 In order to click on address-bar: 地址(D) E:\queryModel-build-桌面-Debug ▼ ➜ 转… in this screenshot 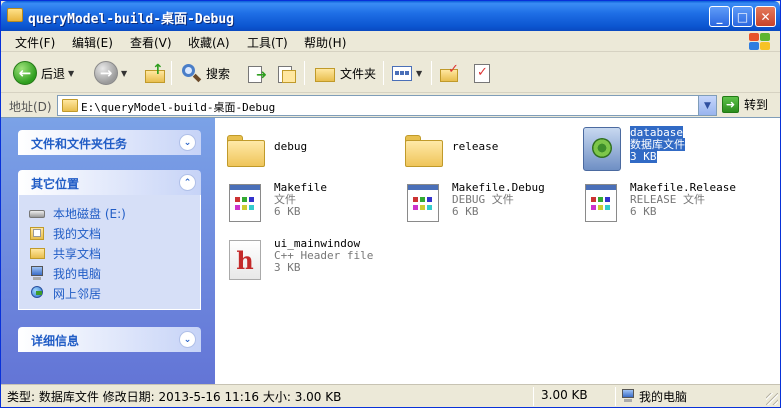, I will do `click(390, 105)`.